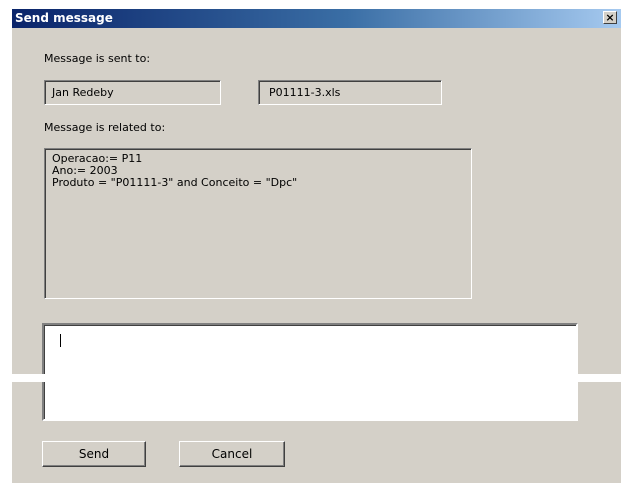 The width and height of the screenshot is (621, 483). I want to click on title-bar: Send message ×, so click(316, 18).